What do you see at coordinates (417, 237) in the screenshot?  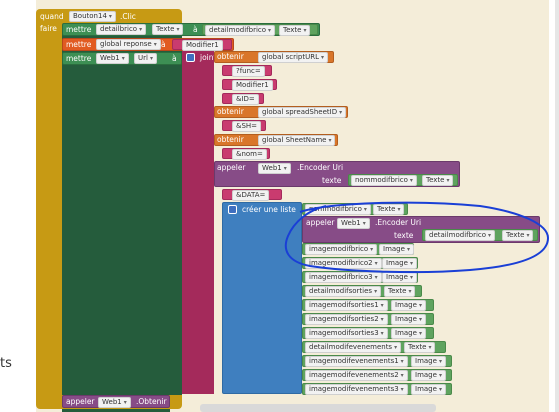 I see `annotation-scribble` at bounding box center [417, 237].